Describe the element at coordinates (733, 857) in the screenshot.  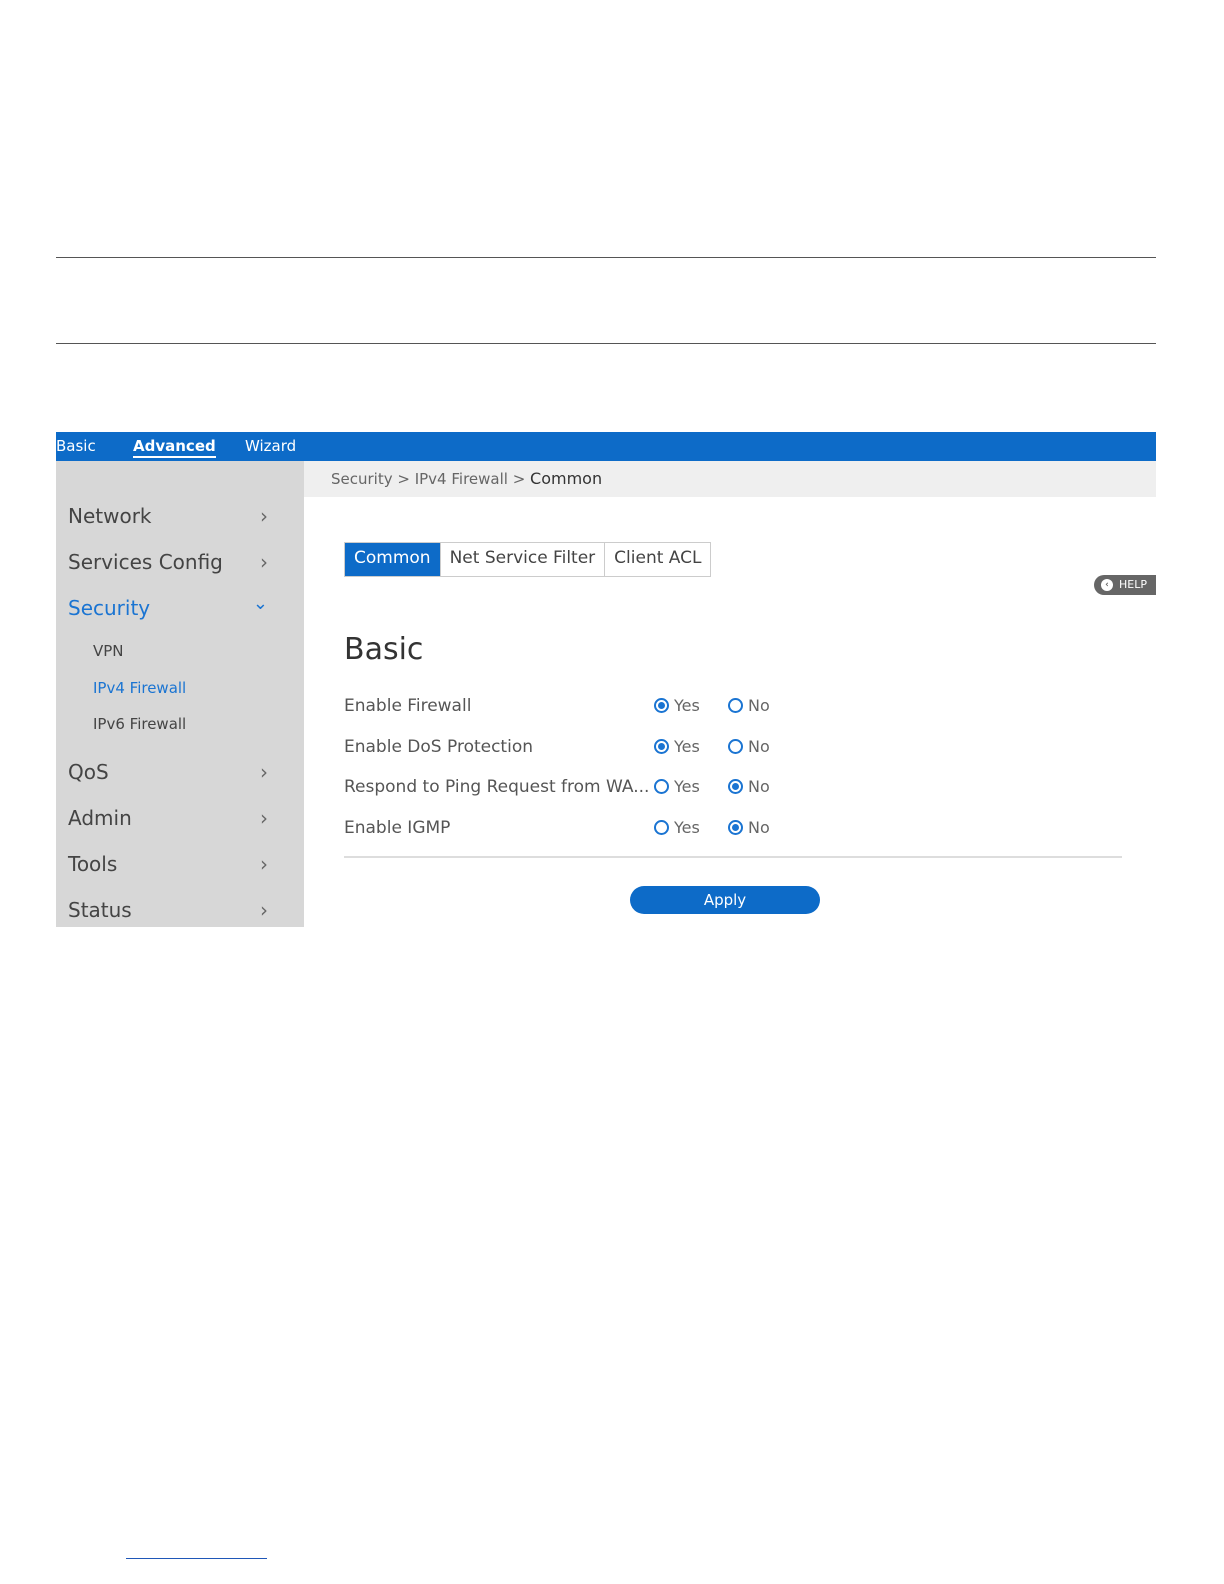
I see `form-divider` at that location.